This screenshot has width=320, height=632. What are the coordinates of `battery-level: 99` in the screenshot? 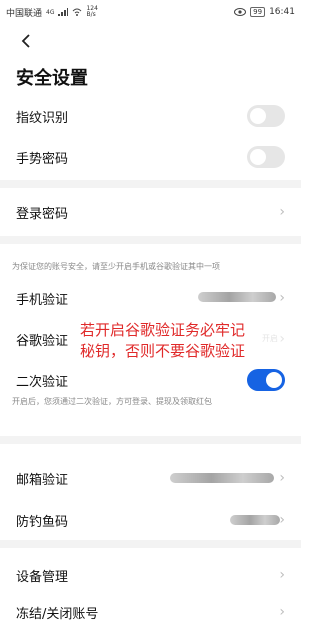 It's located at (258, 12).